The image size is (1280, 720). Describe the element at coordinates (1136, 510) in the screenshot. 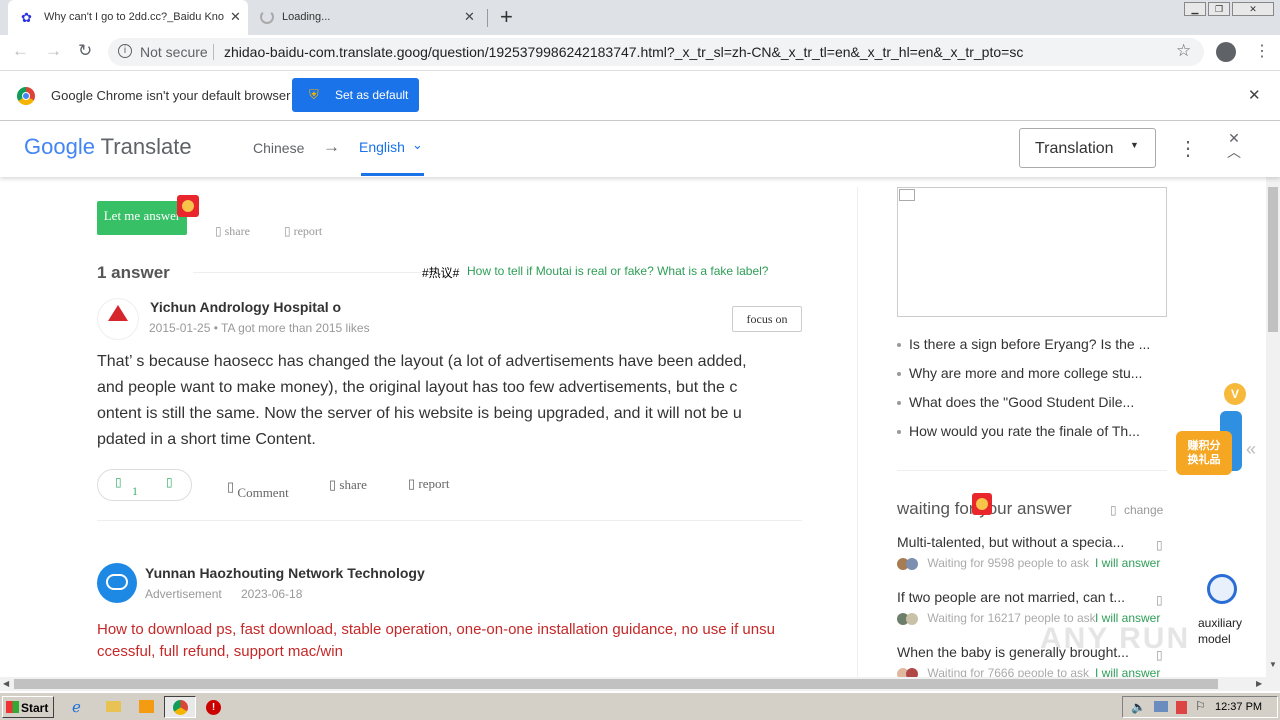

I see `change-button: ▯ change` at that location.